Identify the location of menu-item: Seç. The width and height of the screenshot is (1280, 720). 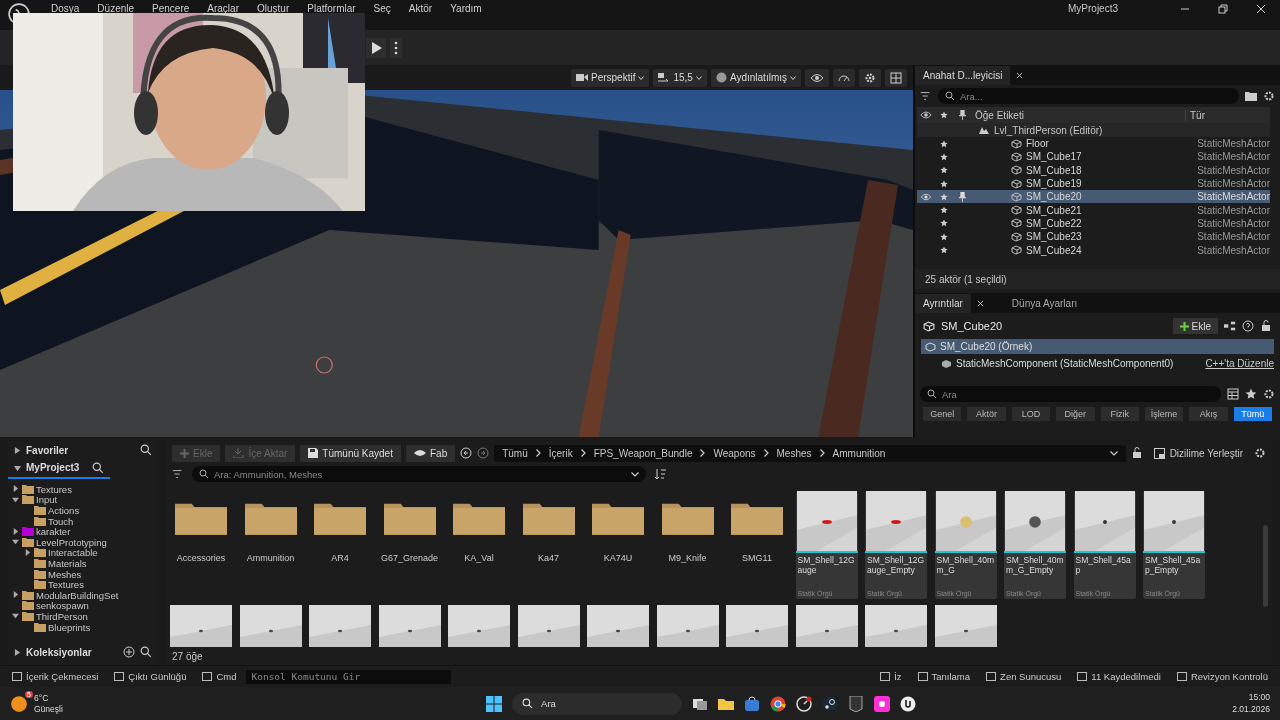
(382, 9).